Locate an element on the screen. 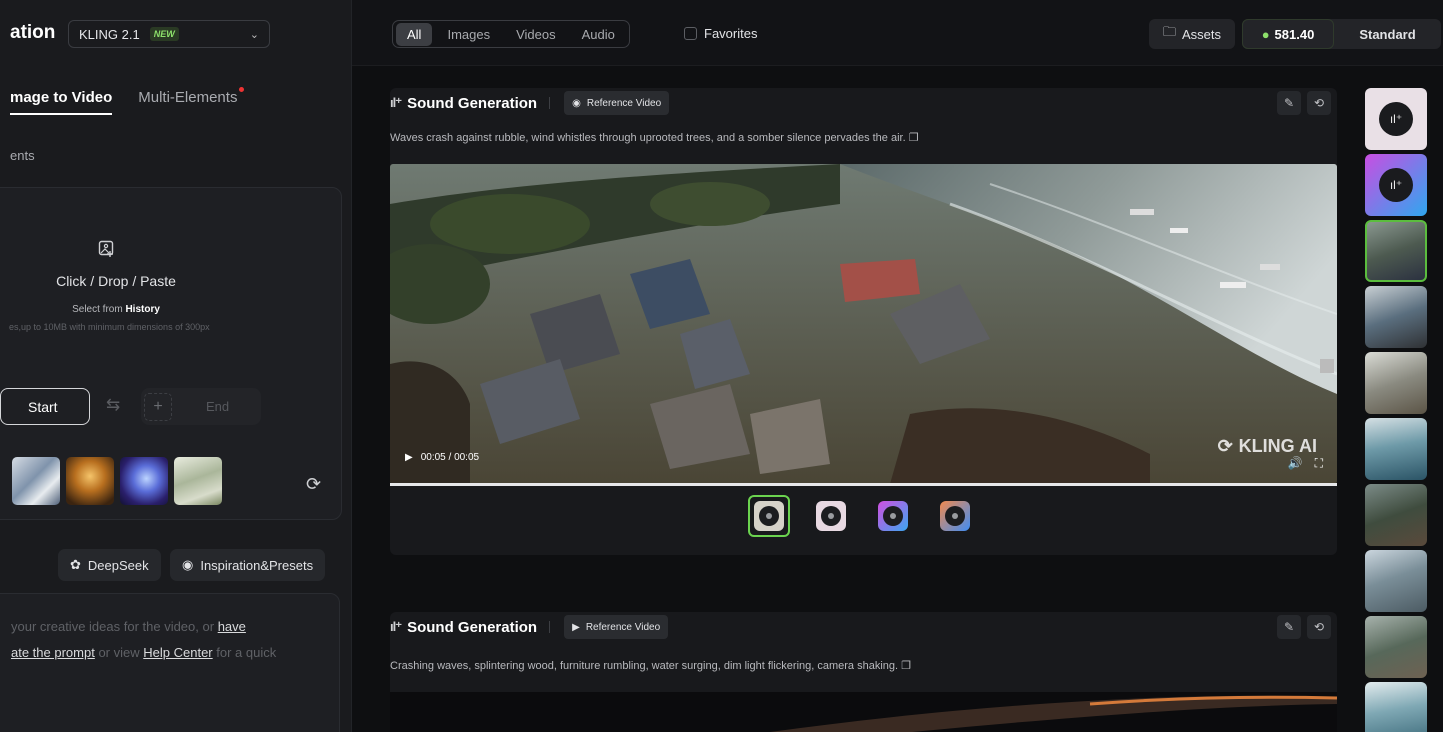 This screenshot has width=1443, height=732. generate-prompt-link: ate the prompt is located at coordinates (53, 652).